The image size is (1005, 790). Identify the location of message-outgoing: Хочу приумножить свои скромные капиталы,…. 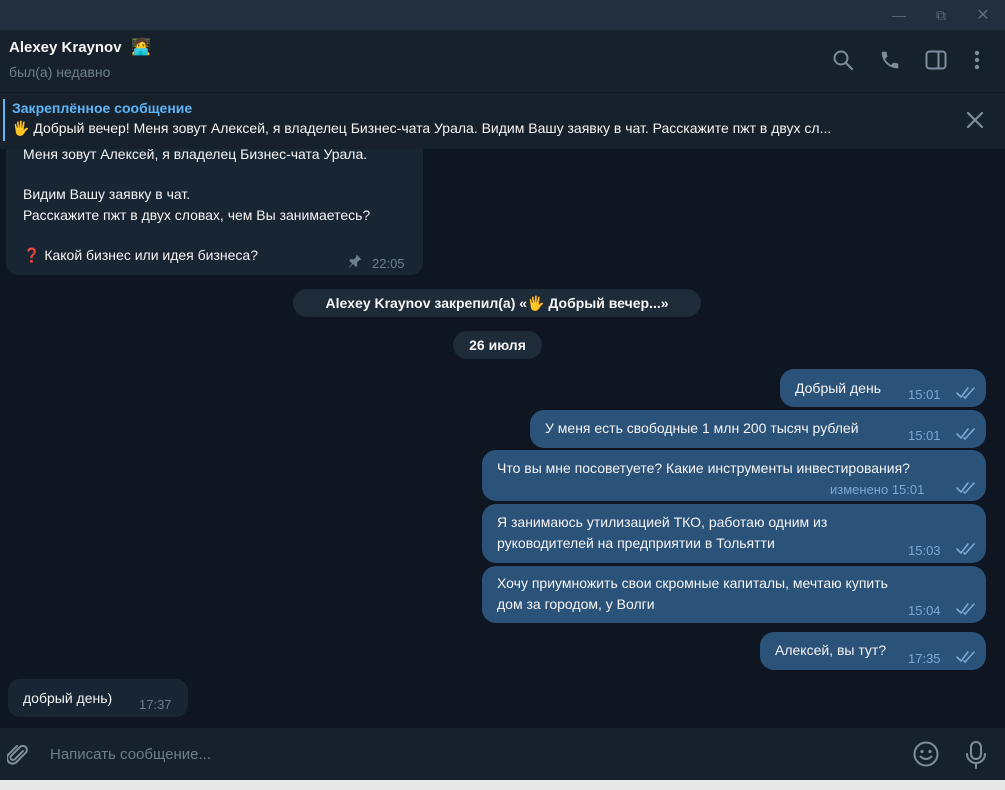
(734, 594).